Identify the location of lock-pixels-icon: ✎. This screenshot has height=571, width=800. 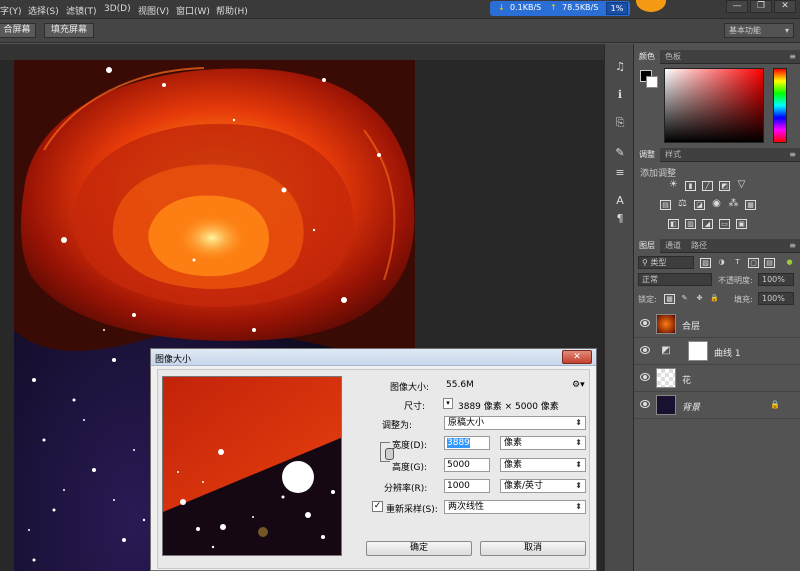
(684, 299).